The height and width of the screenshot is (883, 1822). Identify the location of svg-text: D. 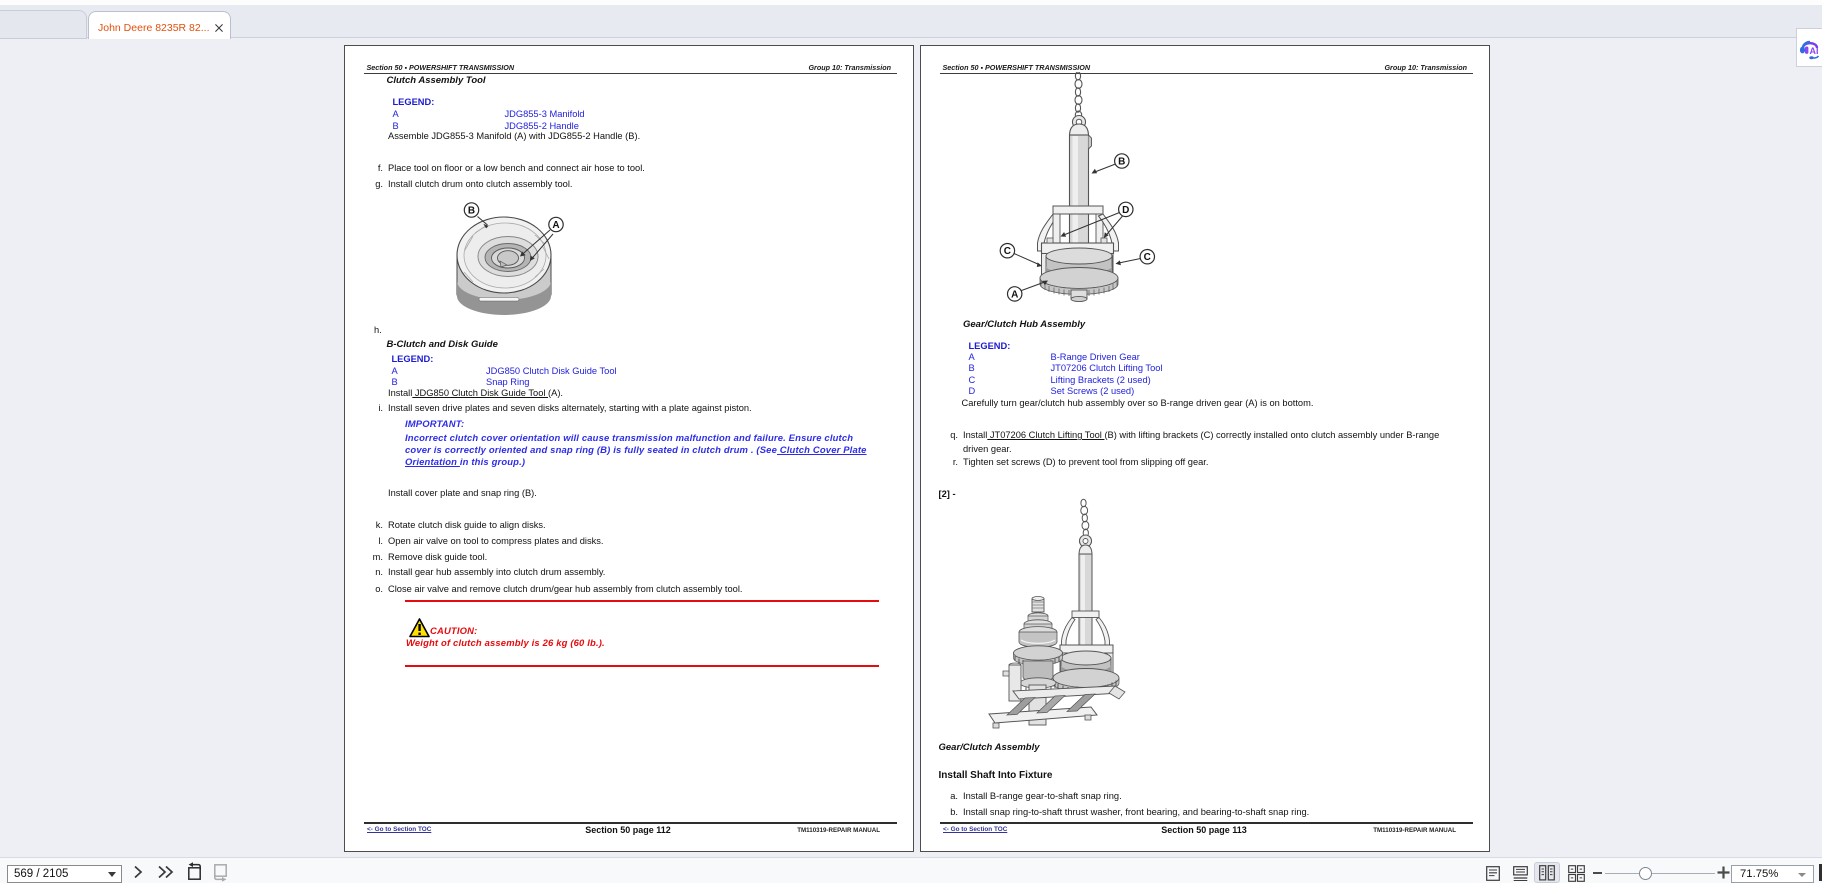
(1125, 210).